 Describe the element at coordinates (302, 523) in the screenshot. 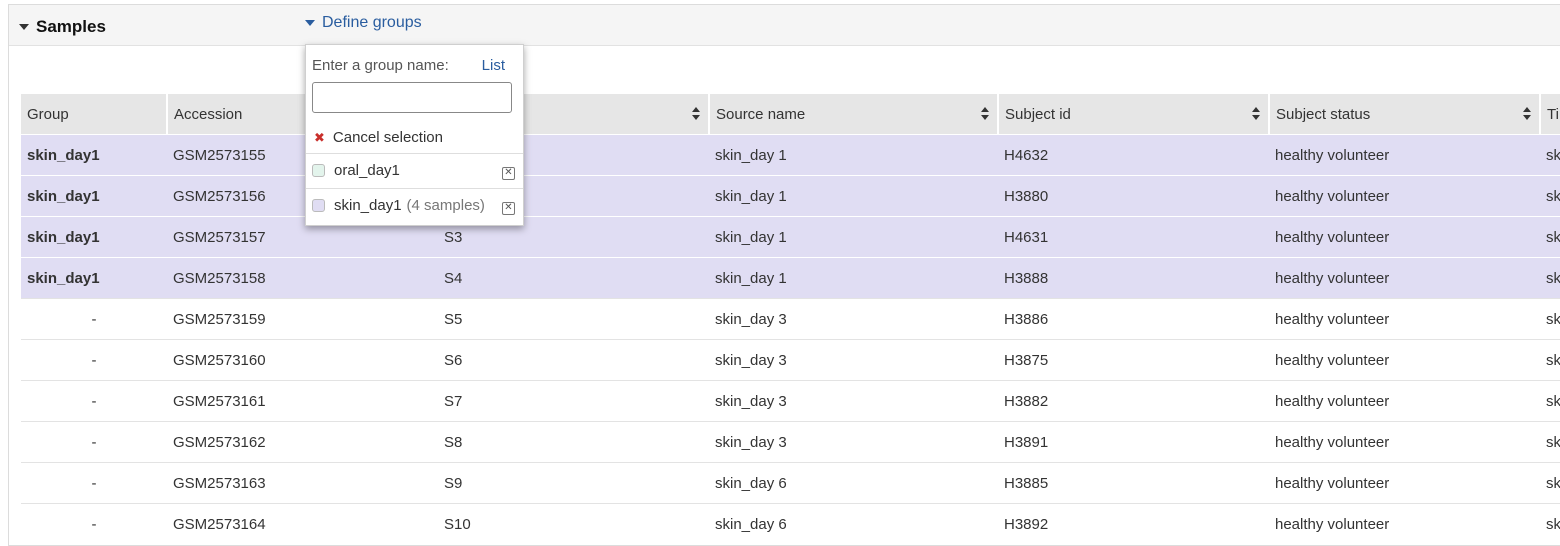

I see `cell-accession: GSM2573164` at that location.